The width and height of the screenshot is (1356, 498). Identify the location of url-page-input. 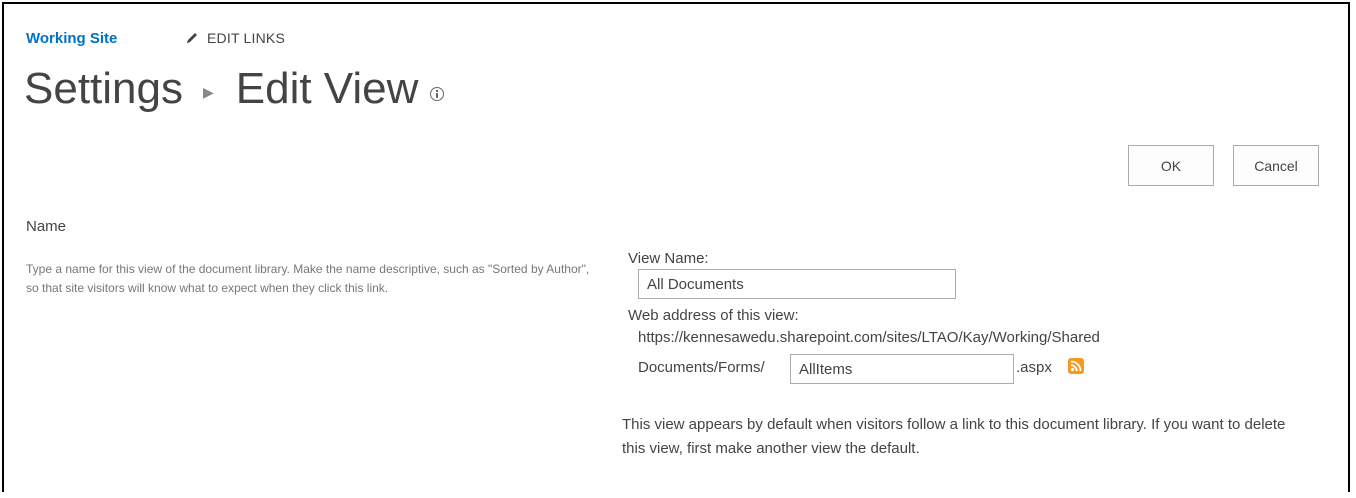
(902, 369).